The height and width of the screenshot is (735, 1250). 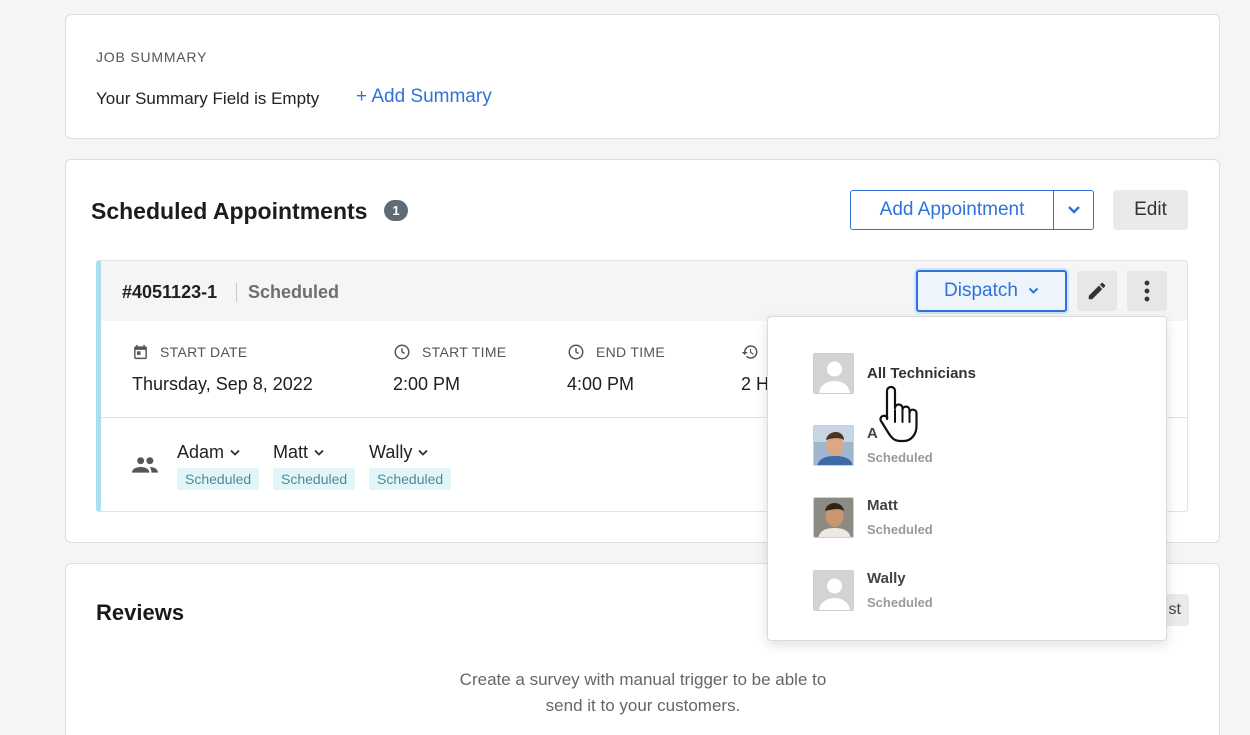 What do you see at coordinates (643, 705) in the screenshot?
I see `reviews-message-line-2: send it to your customers.` at bounding box center [643, 705].